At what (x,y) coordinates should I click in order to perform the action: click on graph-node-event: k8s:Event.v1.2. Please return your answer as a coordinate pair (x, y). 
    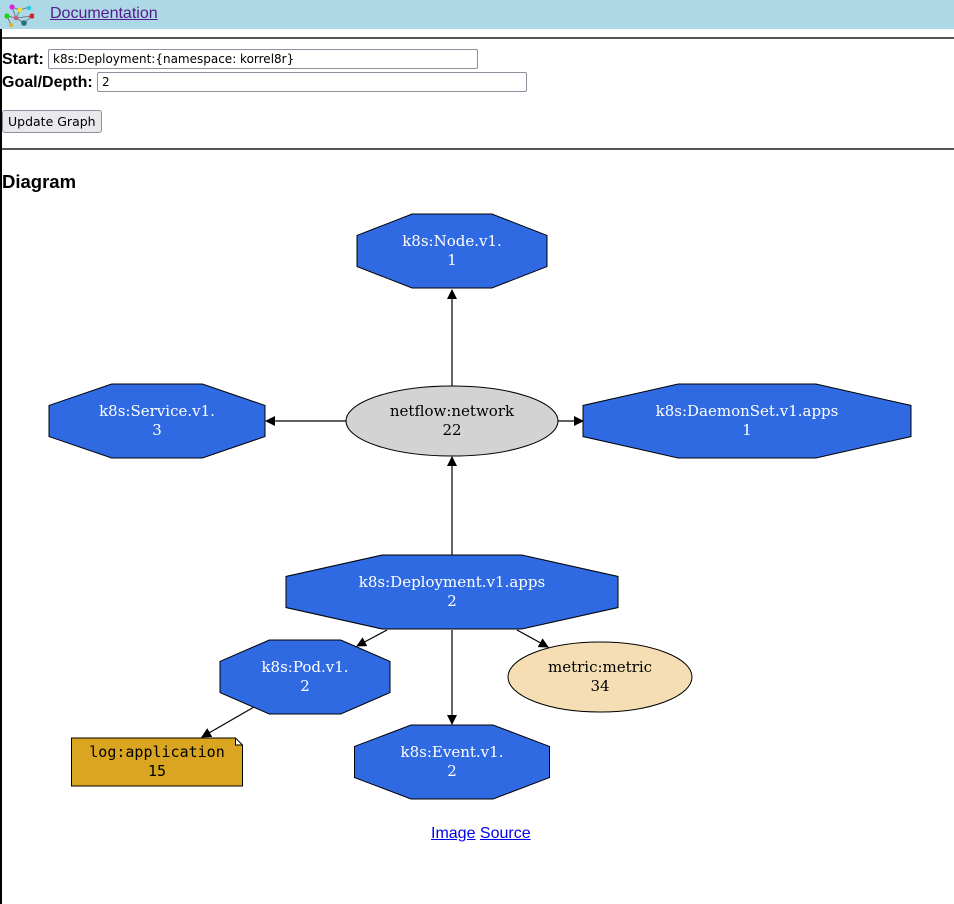
    Looking at the image, I should click on (452, 762).